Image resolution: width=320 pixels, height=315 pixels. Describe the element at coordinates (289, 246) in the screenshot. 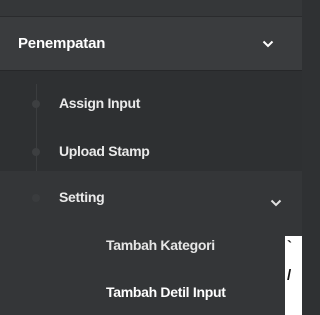

I see `adjacent-content-fragment: `` at that location.